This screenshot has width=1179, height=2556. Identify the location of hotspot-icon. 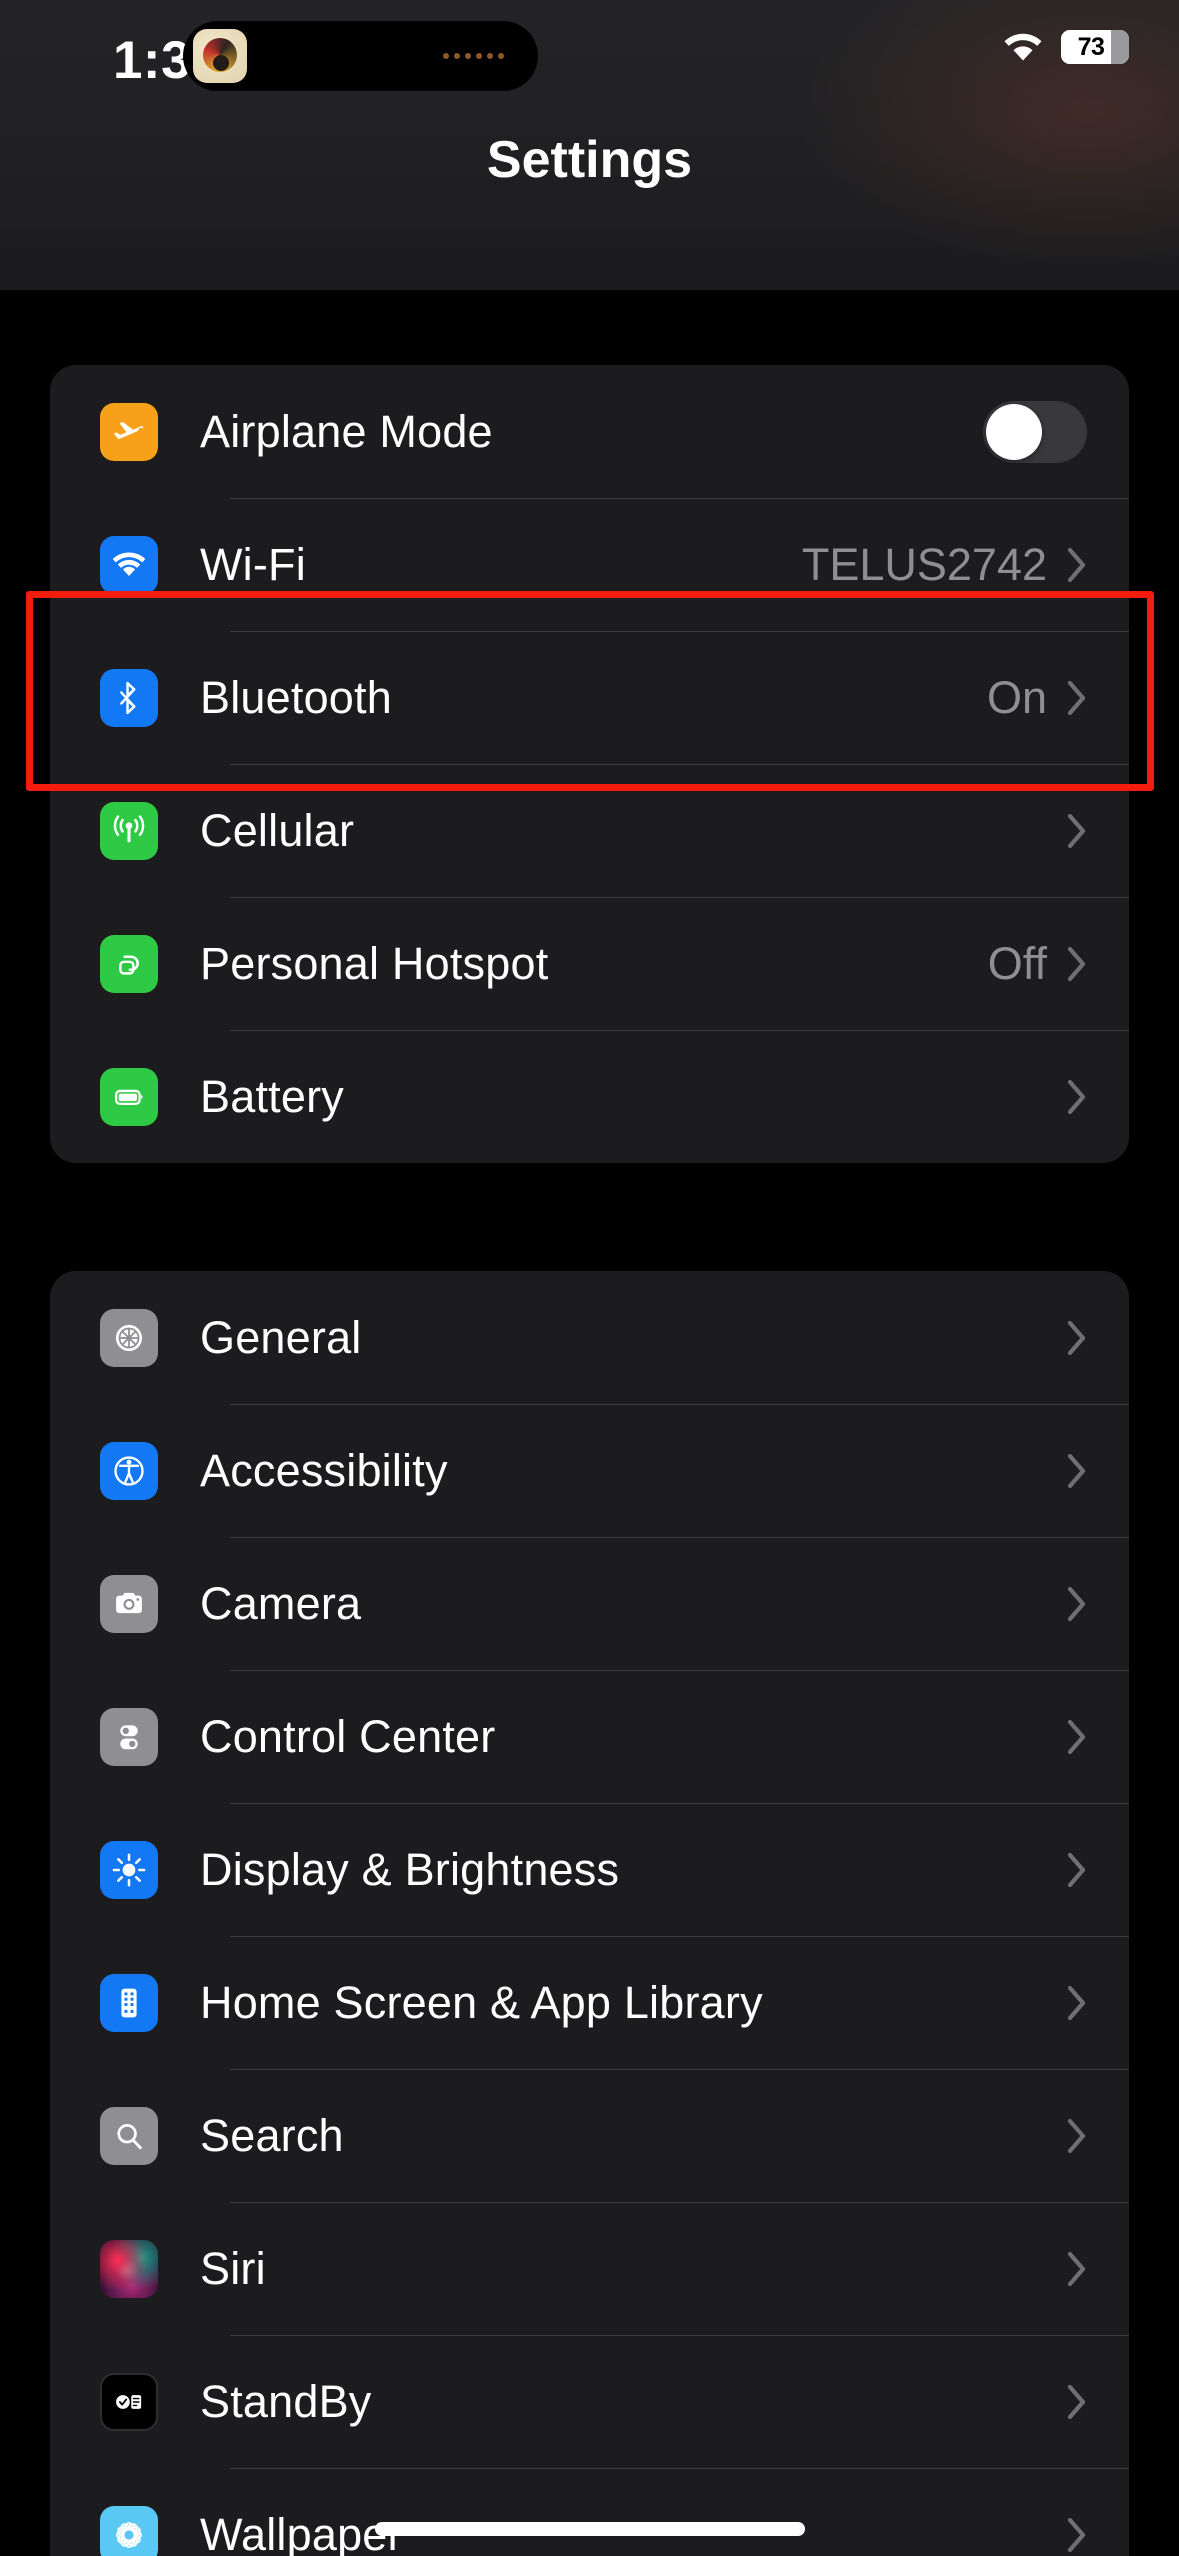
(129, 963).